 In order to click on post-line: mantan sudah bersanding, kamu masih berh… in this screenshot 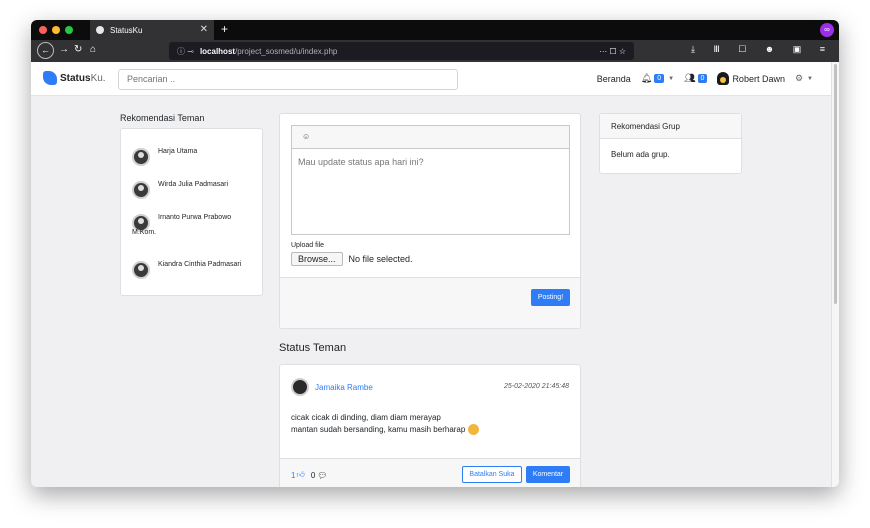, I will do `click(378, 429)`.